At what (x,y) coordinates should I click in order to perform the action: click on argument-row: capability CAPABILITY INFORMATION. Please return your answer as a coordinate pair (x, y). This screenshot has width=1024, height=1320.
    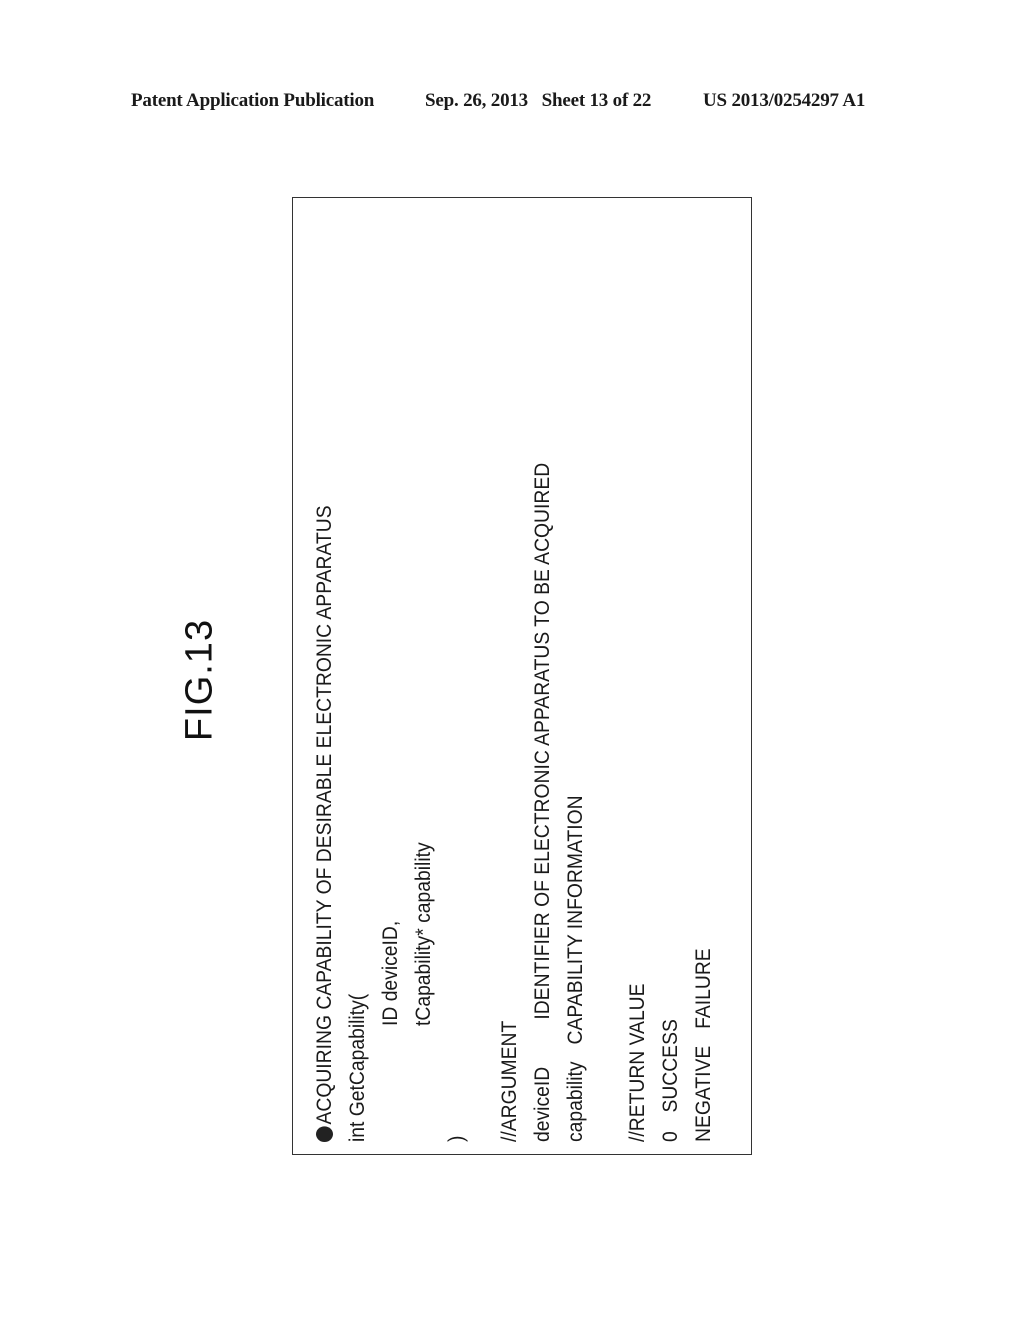
    Looking at the image, I should click on (576, 968).